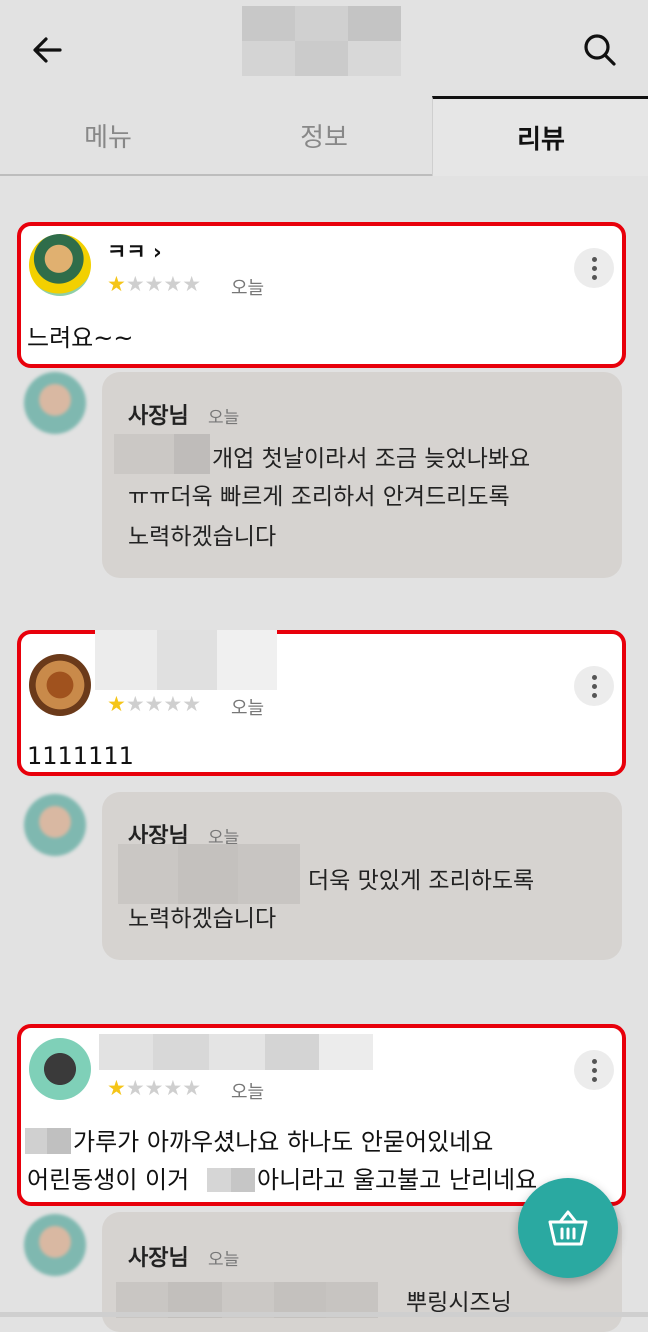 The height and width of the screenshot is (1332, 648). I want to click on review-card: ㅋㅋ › ★★★★★ 오늘 느려요~~, so click(321, 295).